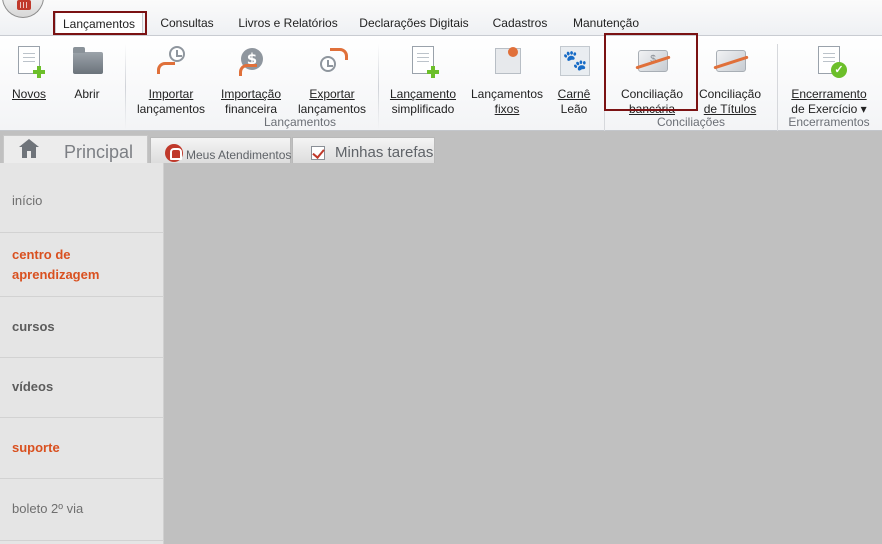 The width and height of the screenshot is (882, 544). I want to click on abrir-button: Abrir, so click(87, 80).